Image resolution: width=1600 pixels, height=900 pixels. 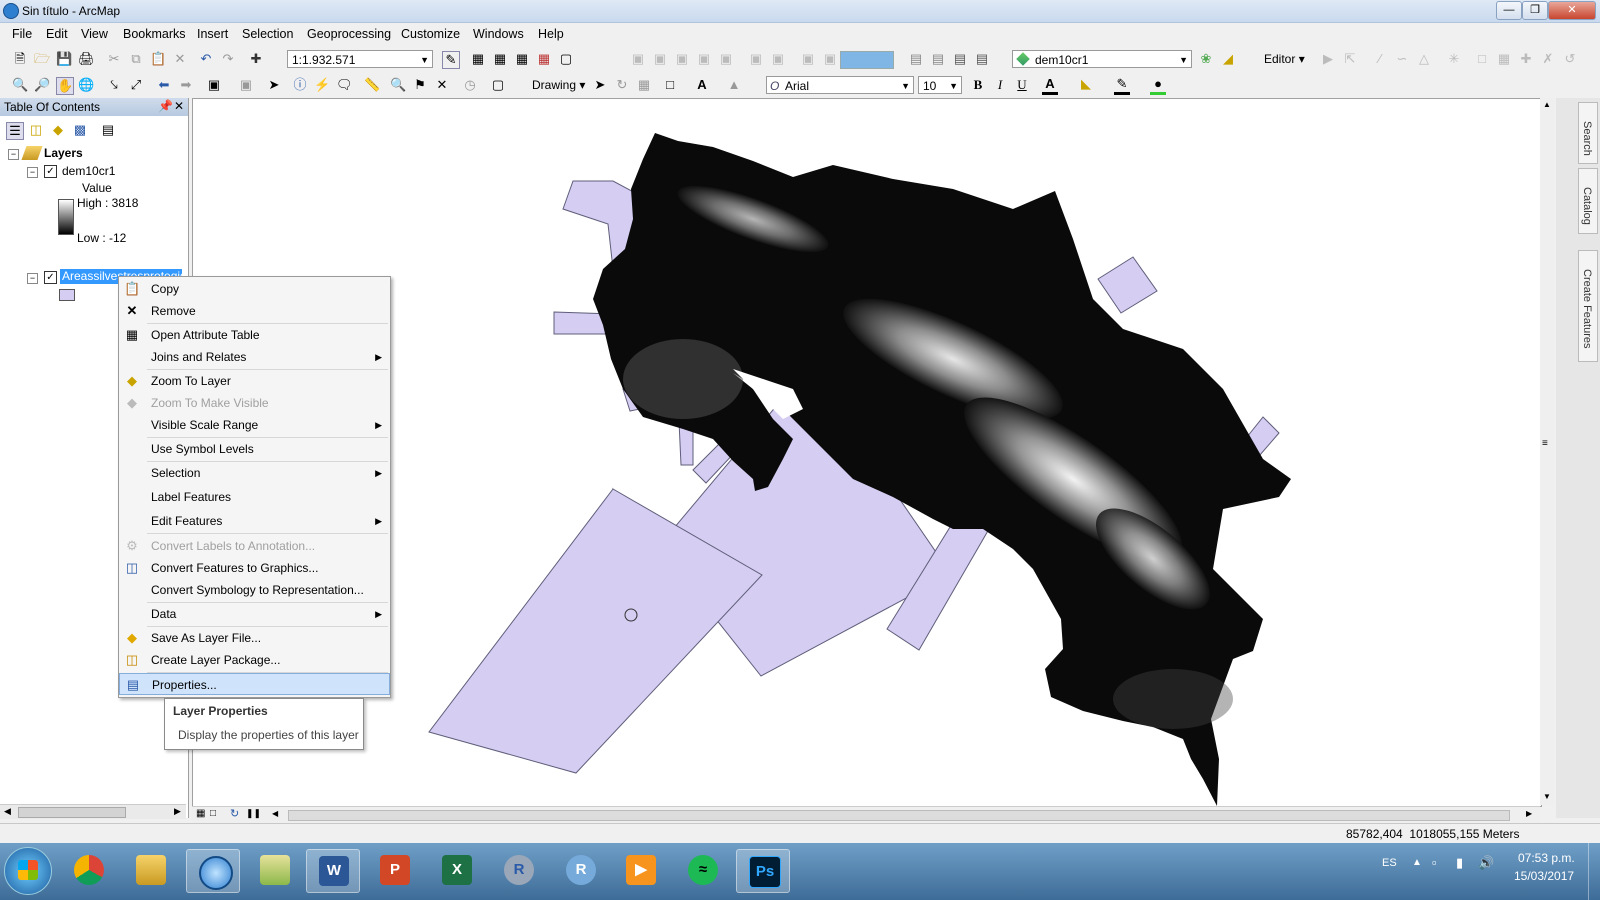 What do you see at coordinates (200, 813) in the screenshot?
I see `data-view-icon: ▦` at bounding box center [200, 813].